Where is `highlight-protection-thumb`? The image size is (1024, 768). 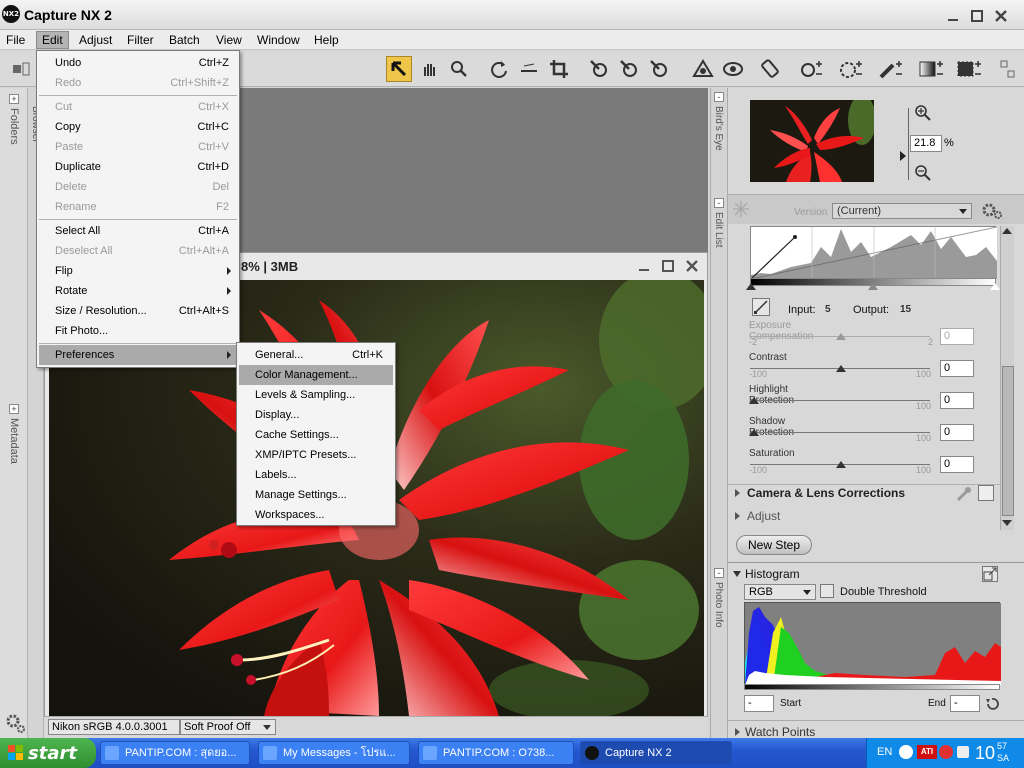
highlight-protection-thumb is located at coordinates (754, 400).